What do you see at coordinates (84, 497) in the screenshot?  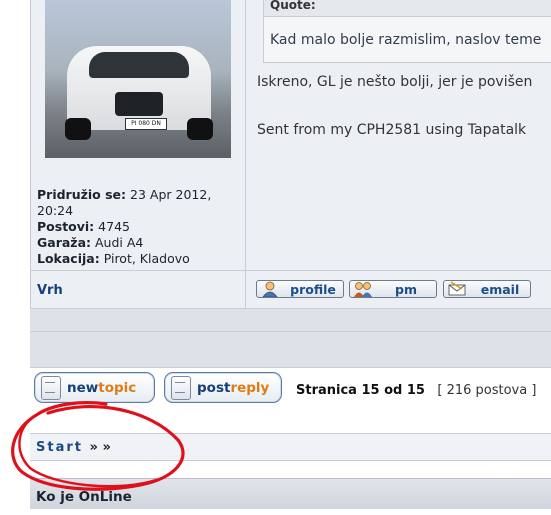 I see `who-is-online-title: Ko je OnLine` at bounding box center [84, 497].